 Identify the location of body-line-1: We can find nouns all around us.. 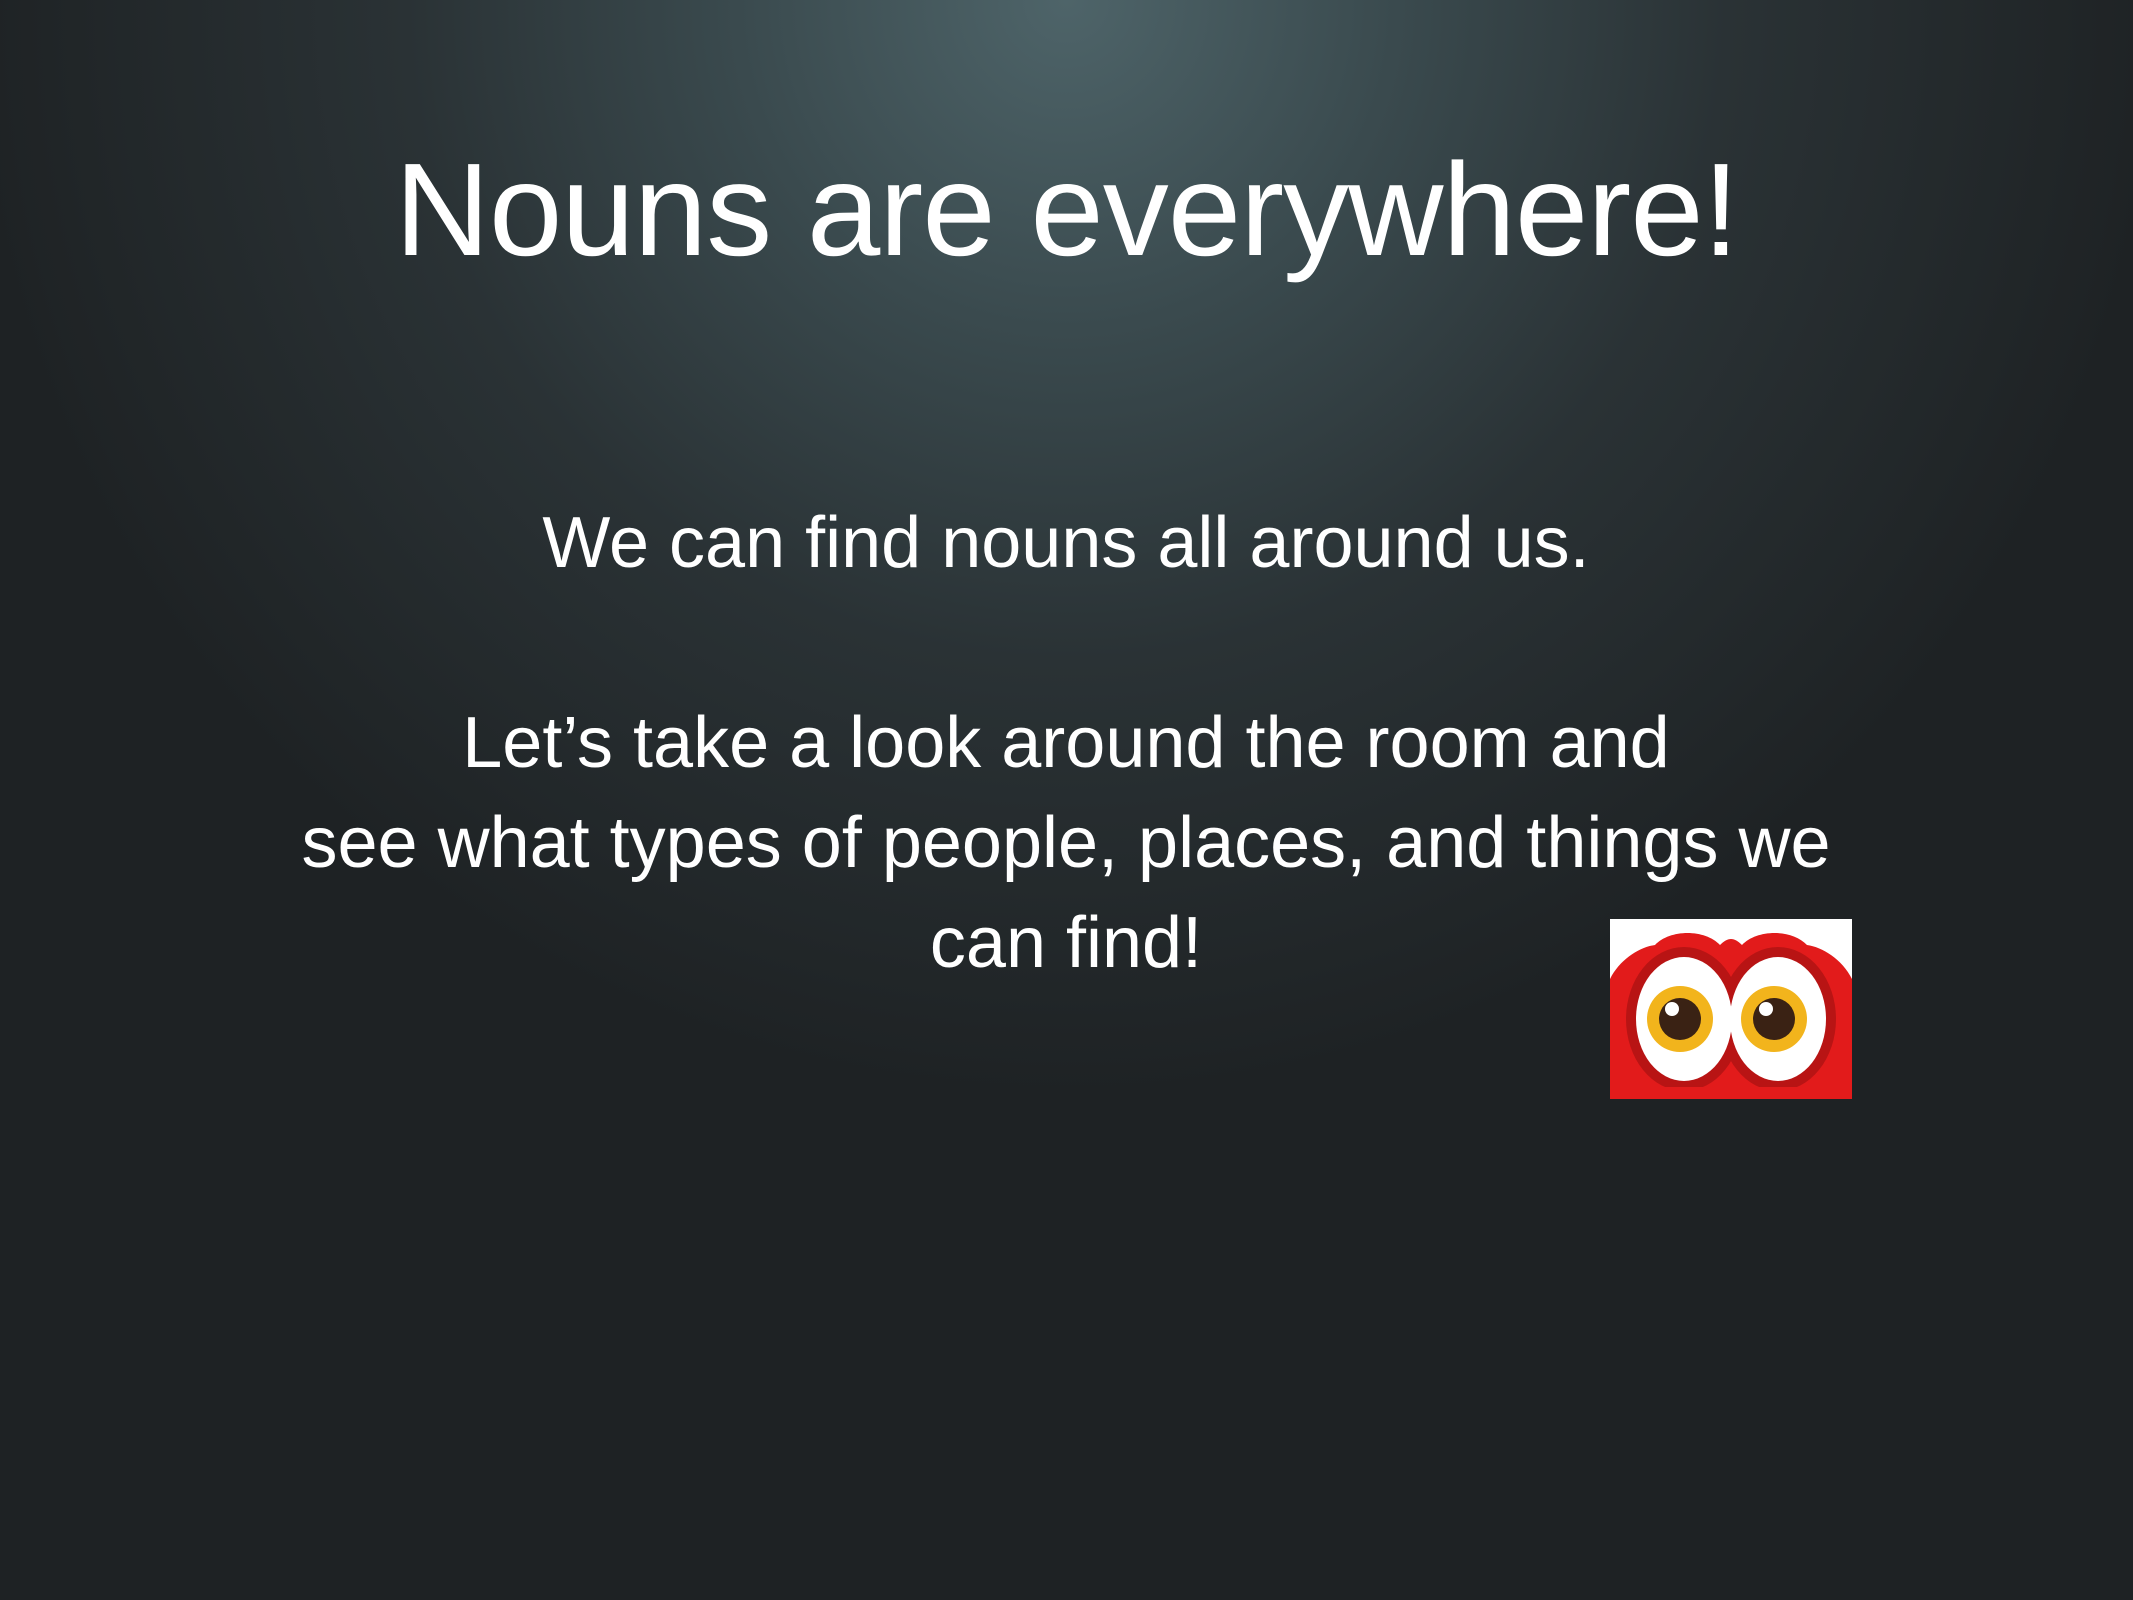
(1066, 543).